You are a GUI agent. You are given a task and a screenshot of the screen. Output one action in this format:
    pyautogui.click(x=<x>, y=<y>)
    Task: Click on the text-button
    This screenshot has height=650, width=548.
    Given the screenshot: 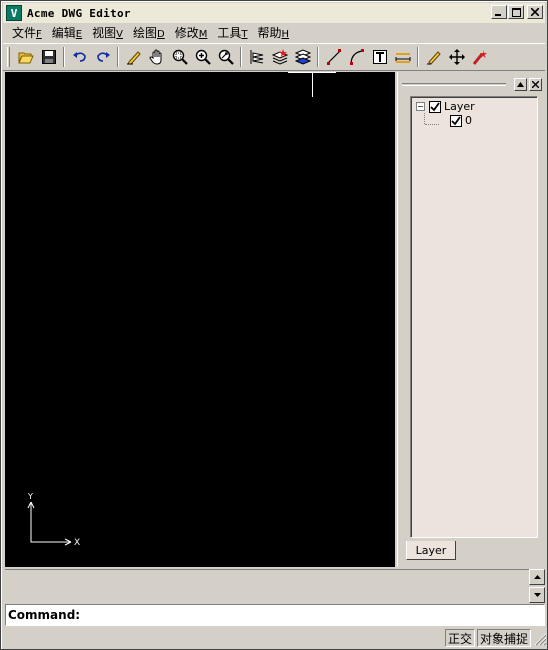 What is the action you would take?
    pyautogui.click(x=379, y=57)
    